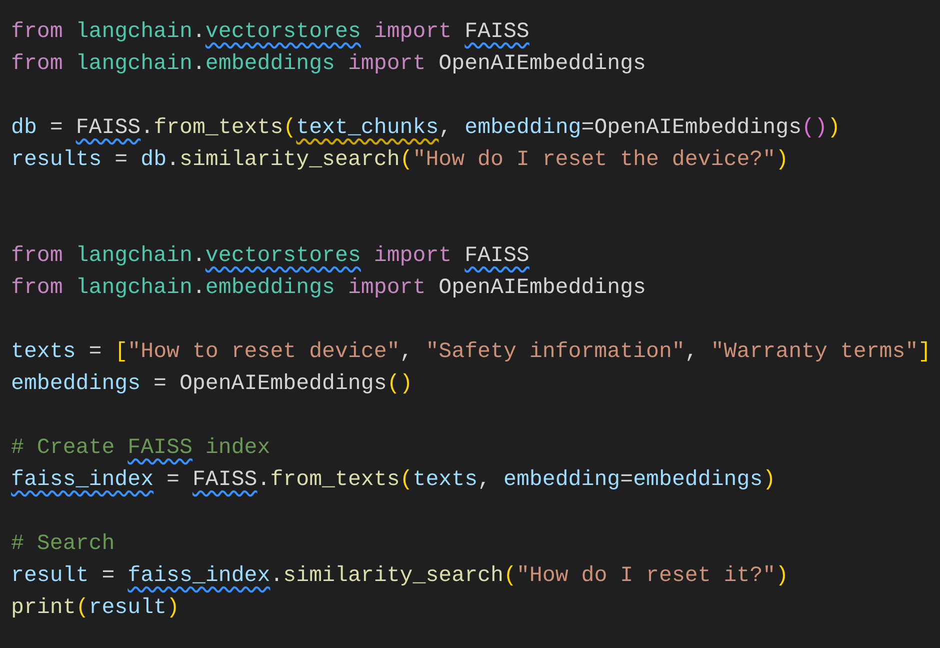 This screenshot has height=648, width=940. What do you see at coordinates (95, 608) in the screenshot?
I see `code-line: print(result)` at bounding box center [95, 608].